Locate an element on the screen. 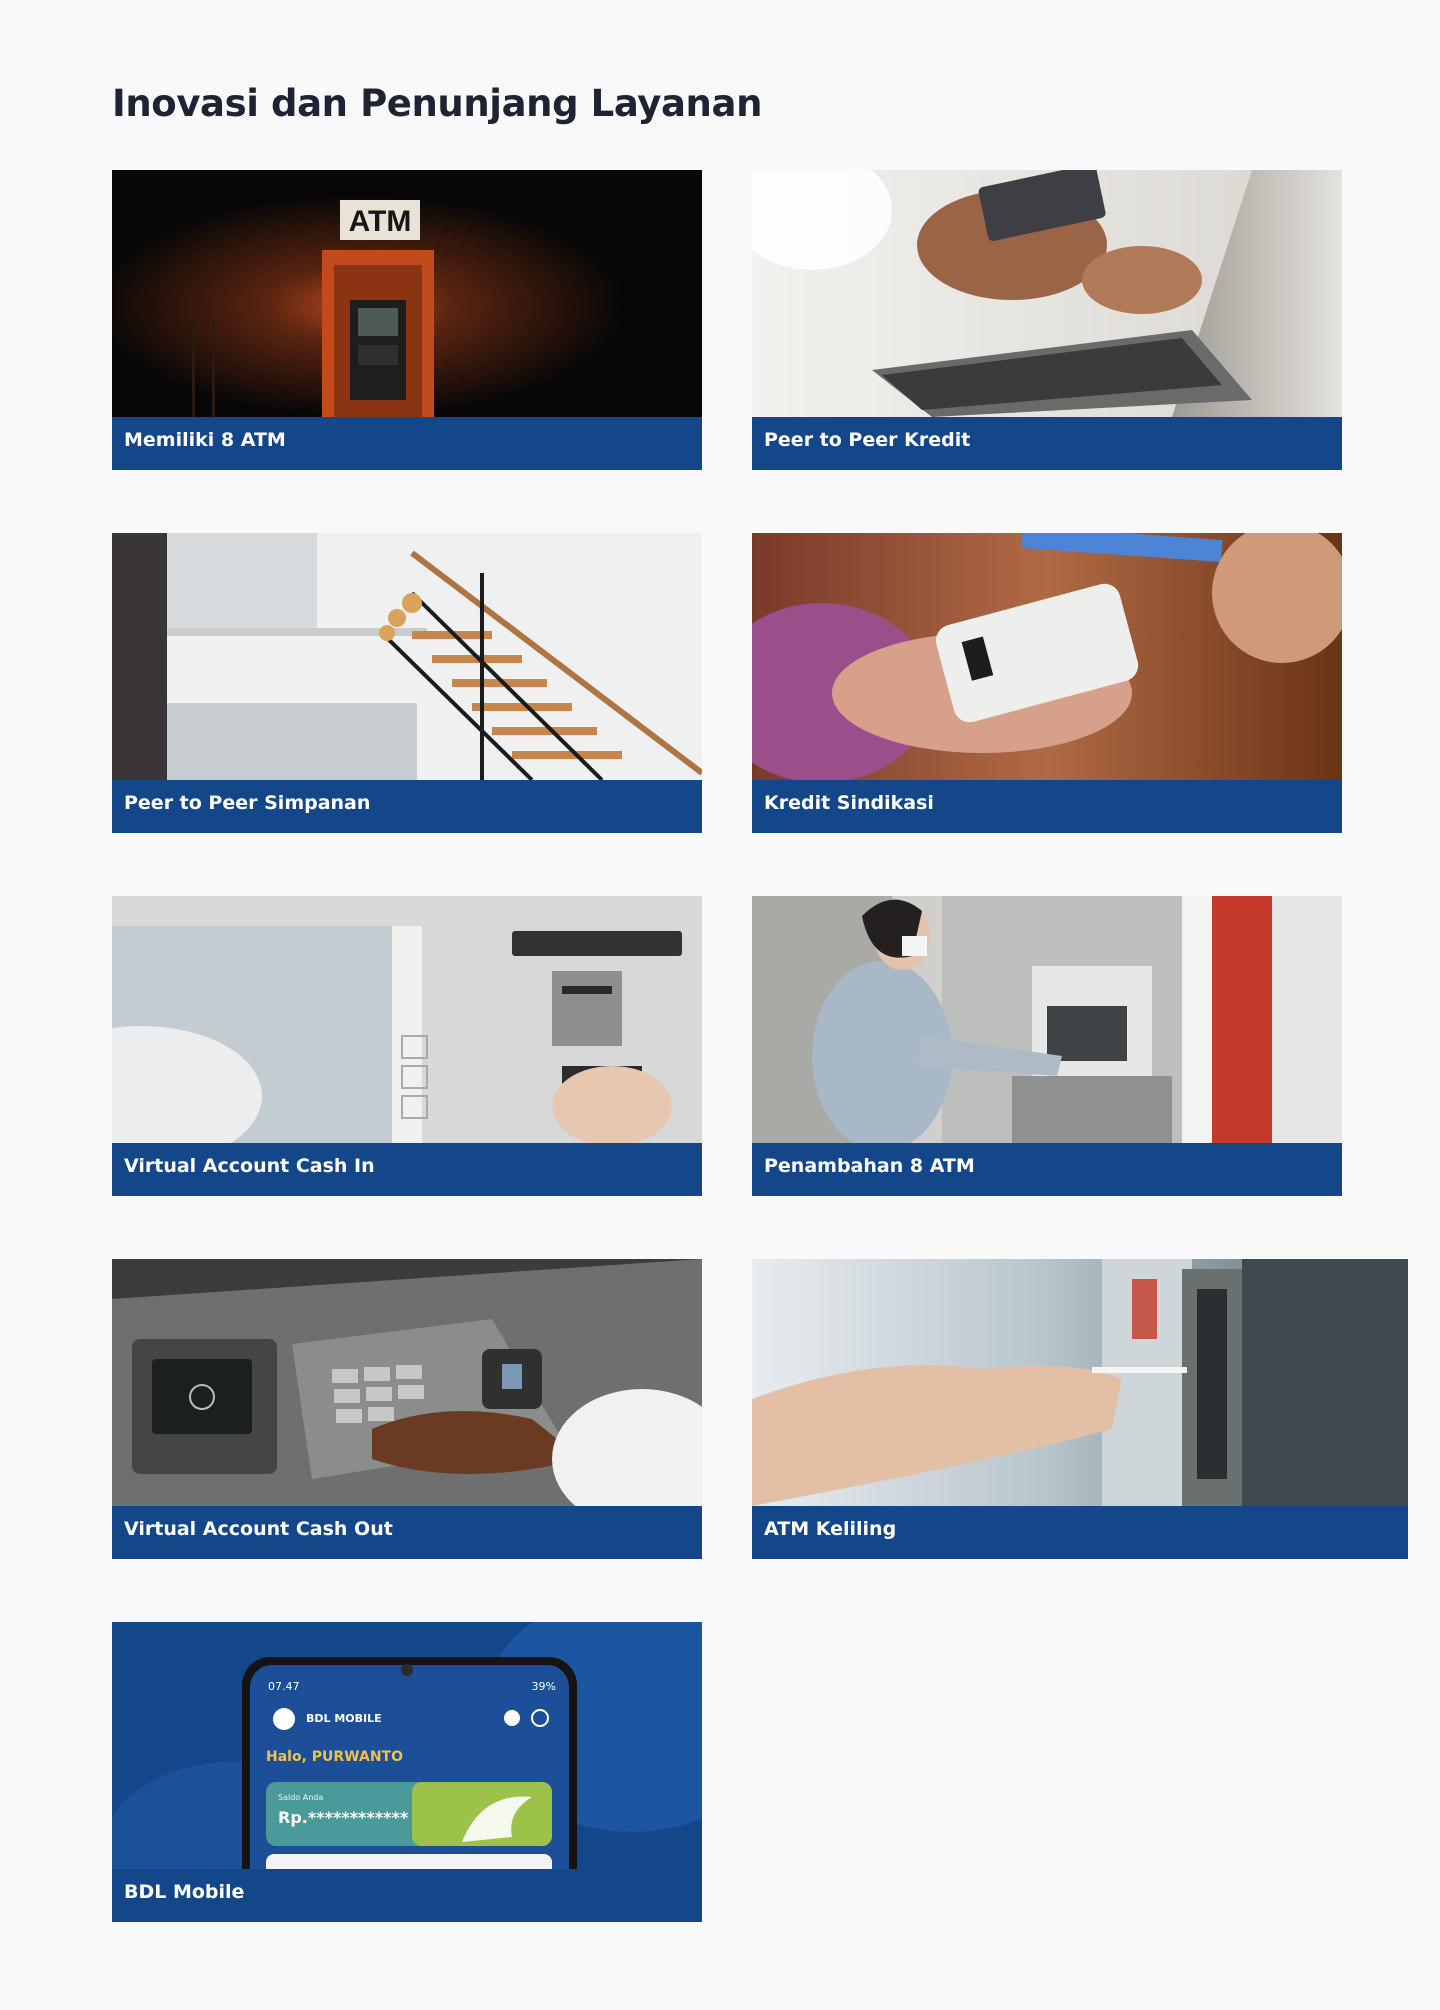 The height and width of the screenshot is (2010, 1440). card-virtual-account-cash-in: Virtual Account Cash In is located at coordinates (407, 1046).